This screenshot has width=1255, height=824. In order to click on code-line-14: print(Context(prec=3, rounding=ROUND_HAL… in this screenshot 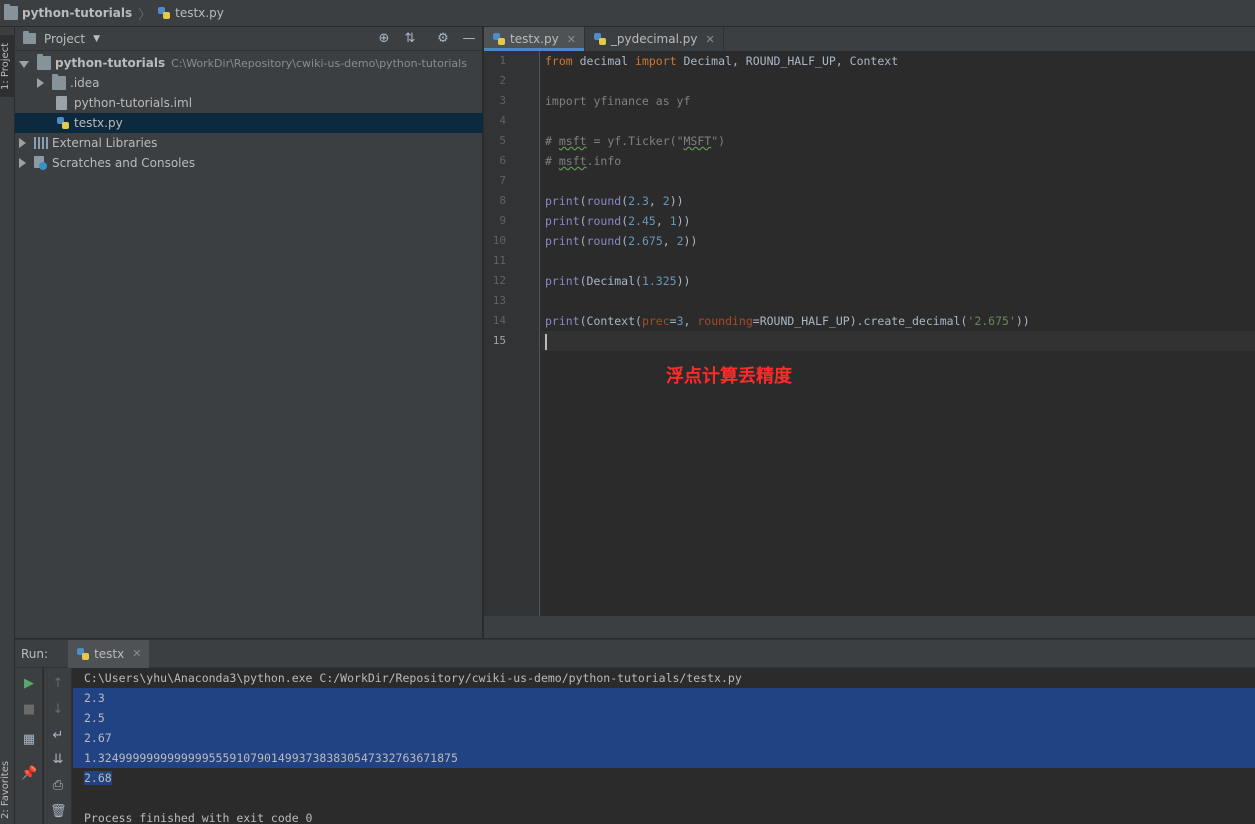, I will do `click(787, 321)`.